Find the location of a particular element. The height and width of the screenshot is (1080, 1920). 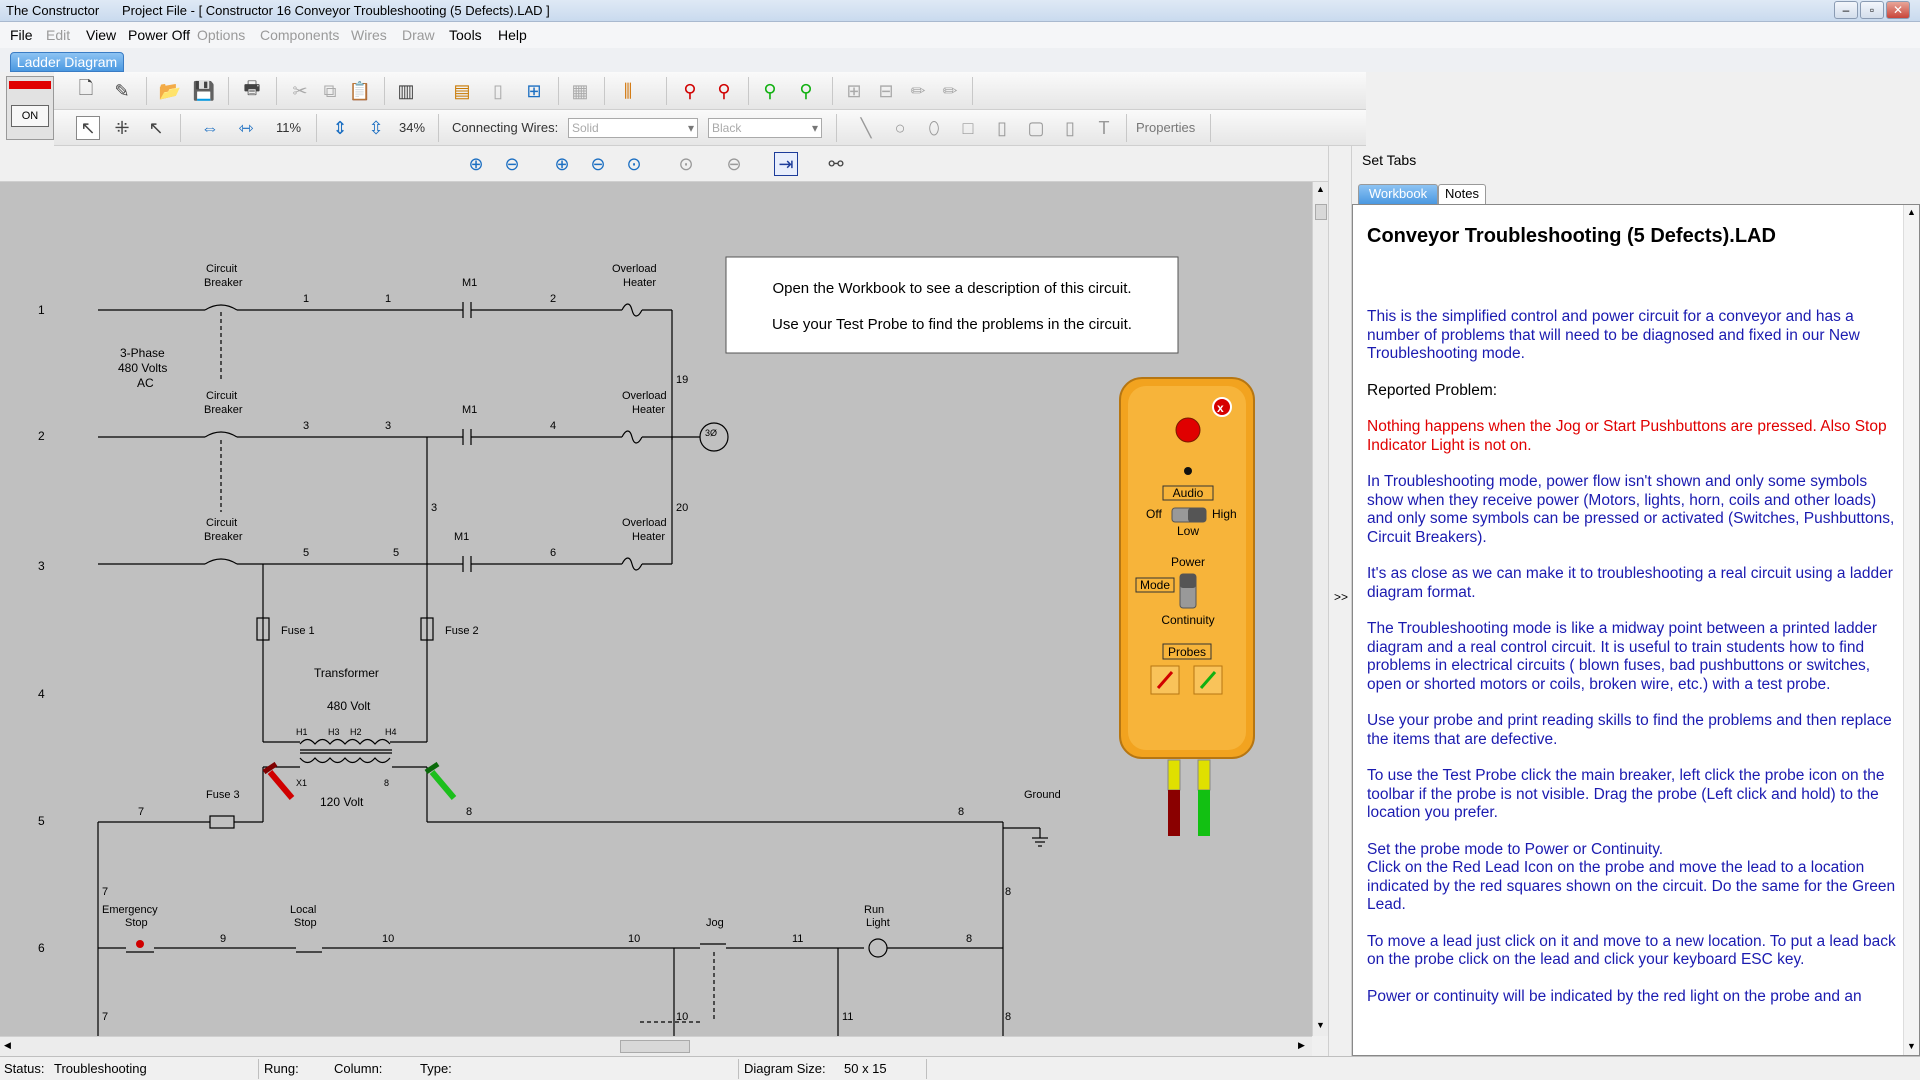

square-tool-icon: □ is located at coordinates (968, 128).